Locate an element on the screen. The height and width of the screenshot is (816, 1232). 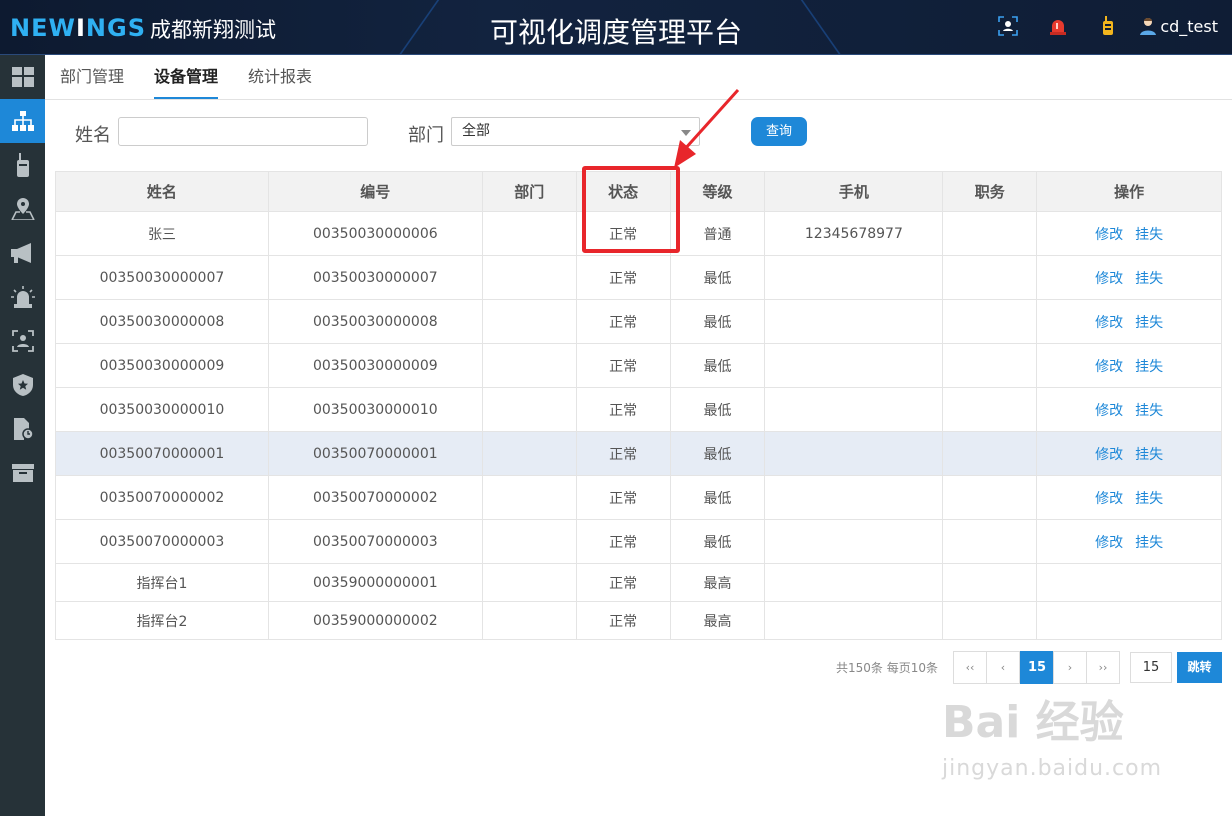
department-label: 部门 is located at coordinates (426, 135).